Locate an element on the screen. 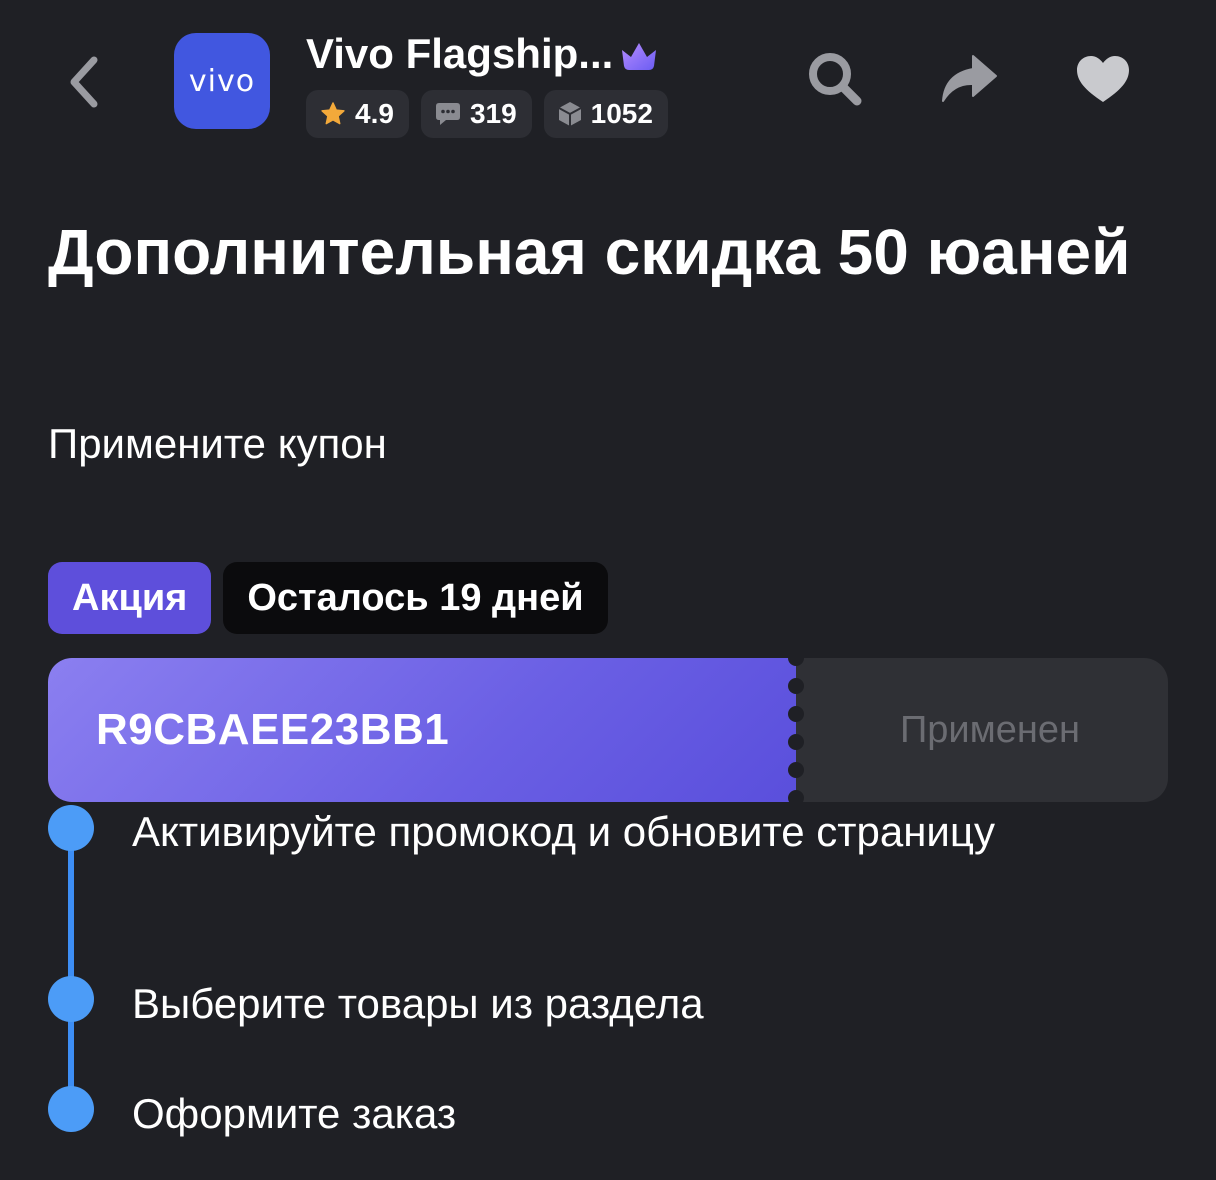  chevron-left-icon is located at coordinates (84, 82).